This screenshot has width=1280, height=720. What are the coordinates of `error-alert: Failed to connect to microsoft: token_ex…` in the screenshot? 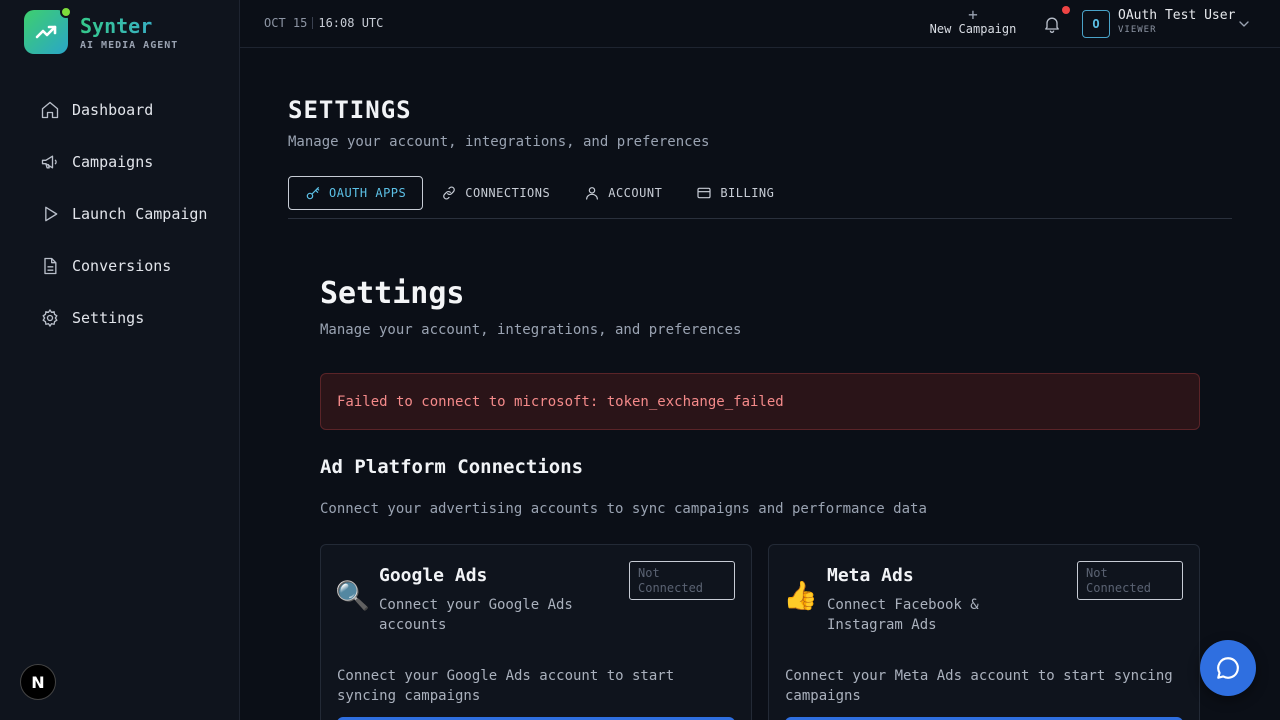 It's located at (760, 401).